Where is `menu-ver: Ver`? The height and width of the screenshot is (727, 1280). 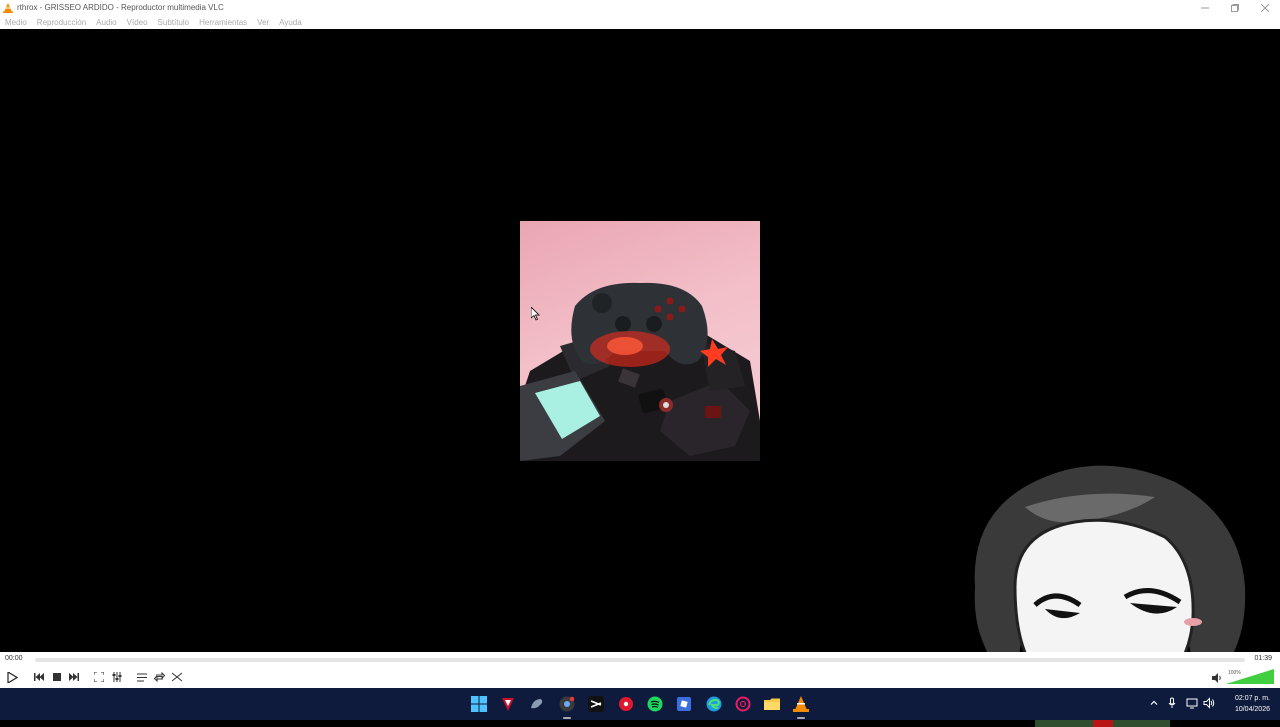 menu-ver: Ver is located at coordinates (263, 22).